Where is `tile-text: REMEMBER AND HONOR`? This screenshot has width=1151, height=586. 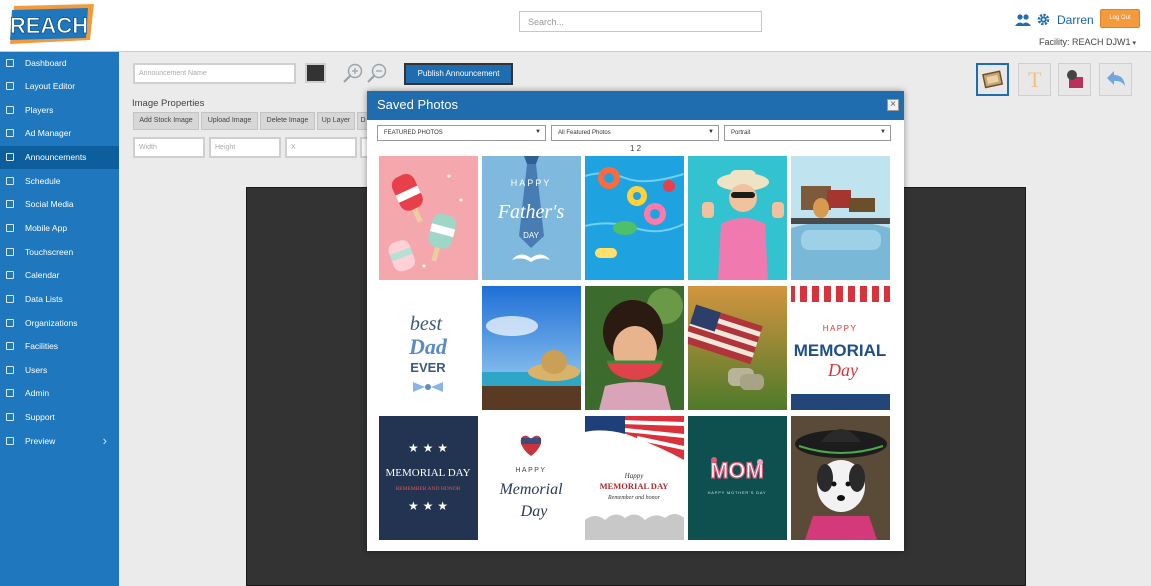
tile-text: REMEMBER AND HONOR is located at coordinates (428, 489).